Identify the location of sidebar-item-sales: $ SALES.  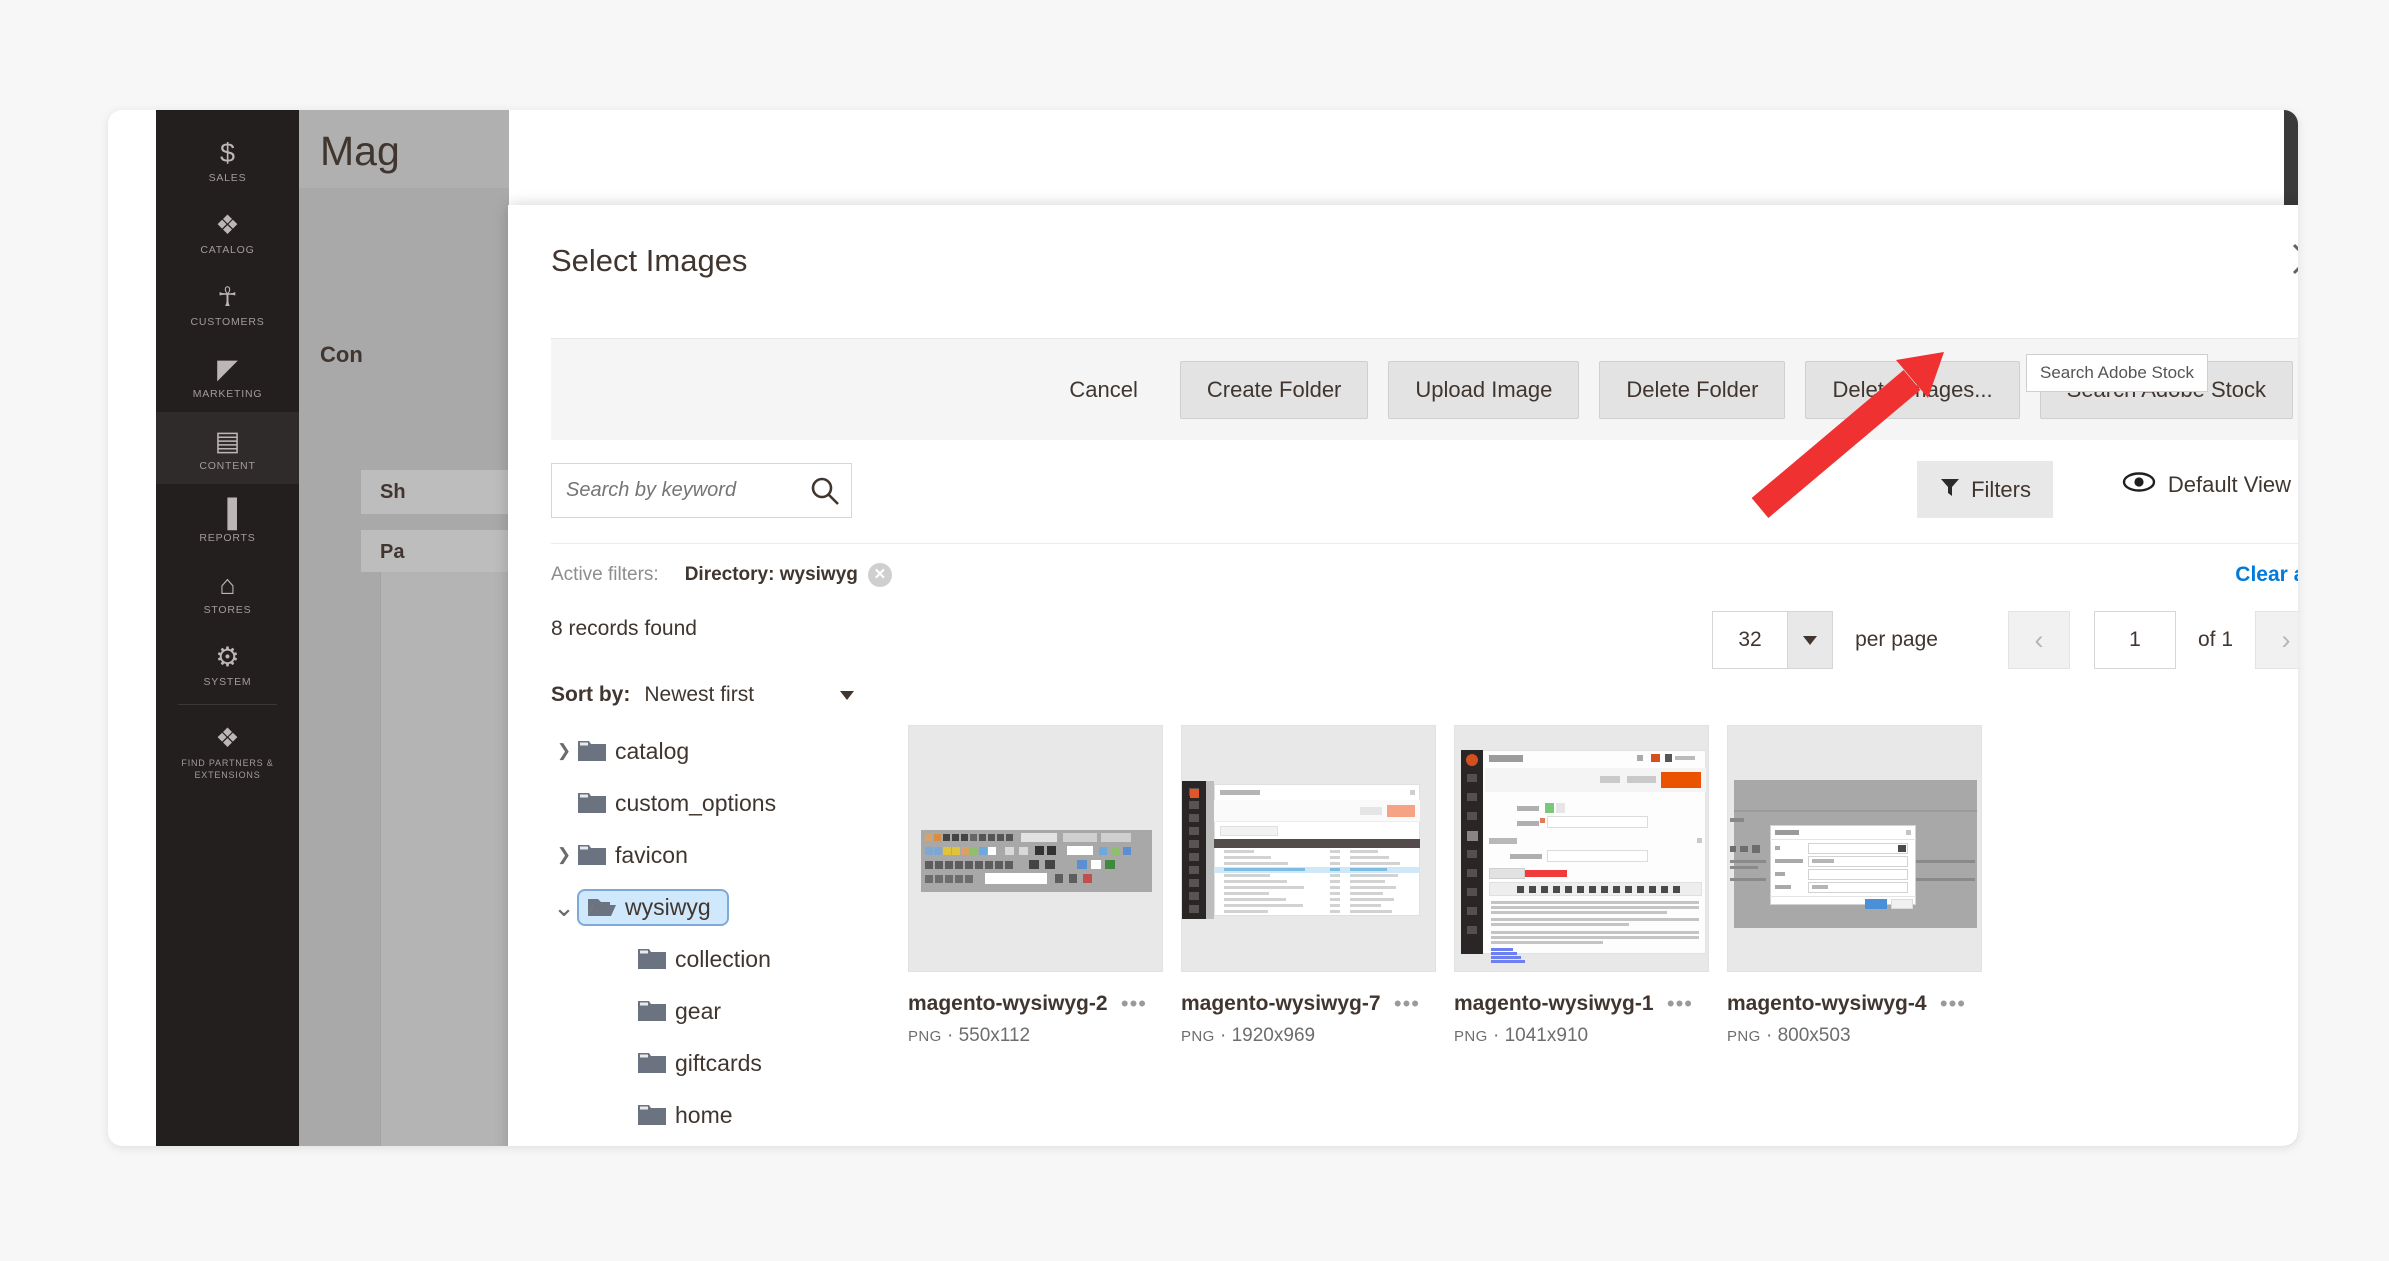
(227, 160).